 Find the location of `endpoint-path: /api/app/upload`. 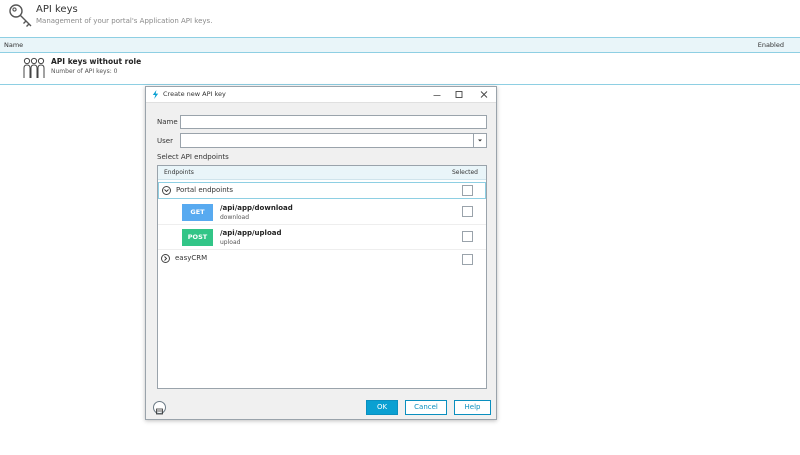

endpoint-path: /api/app/upload is located at coordinates (251, 233).